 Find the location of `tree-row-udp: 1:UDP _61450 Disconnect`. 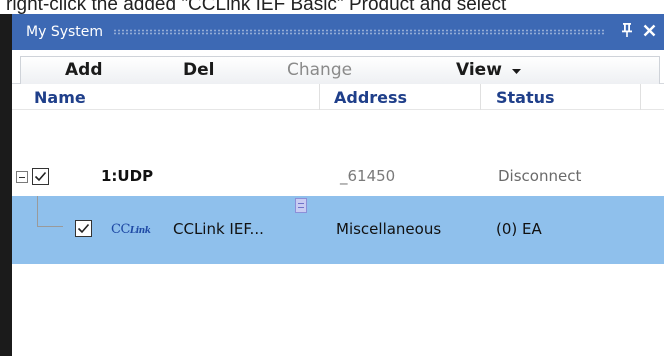

tree-row-udp: 1:UDP _61450 Disconnect is located at coordinates (338, 177).